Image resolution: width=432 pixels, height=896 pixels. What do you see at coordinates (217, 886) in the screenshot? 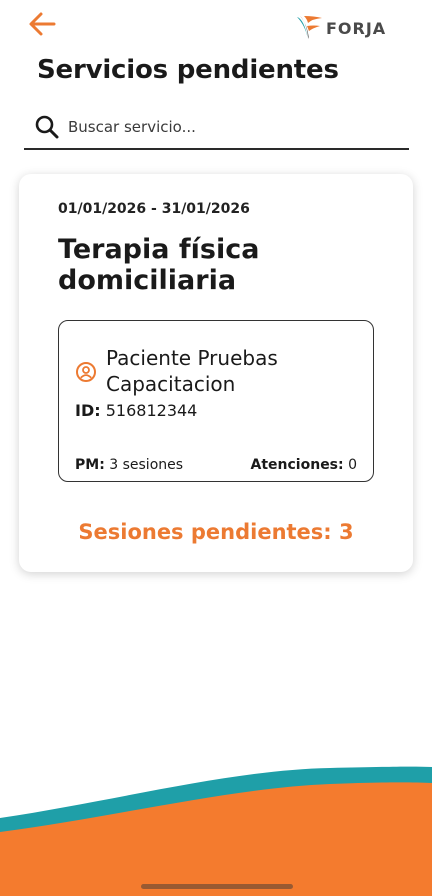
I see `home-indicator` at bounding box center [217, 886].